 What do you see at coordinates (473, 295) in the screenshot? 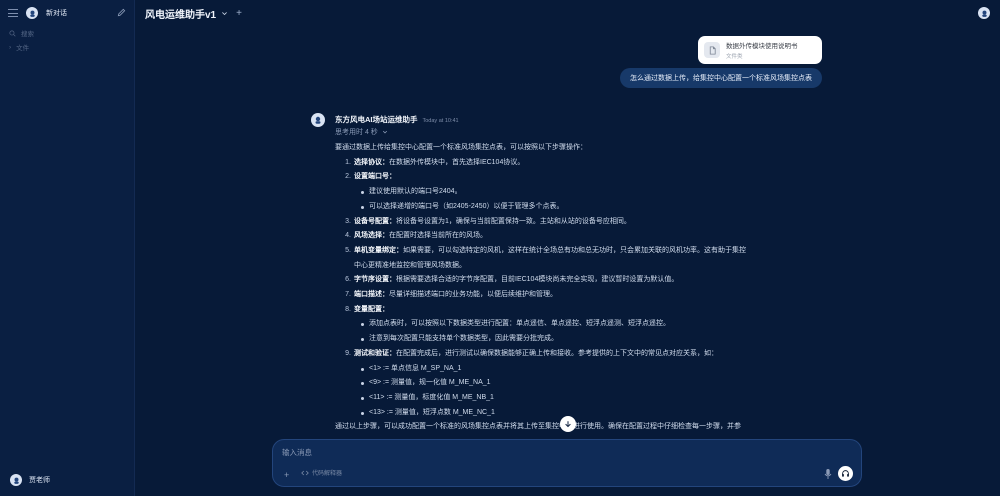
I see `step-text: 尽量详细描述端口的业务功能，以便后续维护和管理。` at bounding box center [473, 295].